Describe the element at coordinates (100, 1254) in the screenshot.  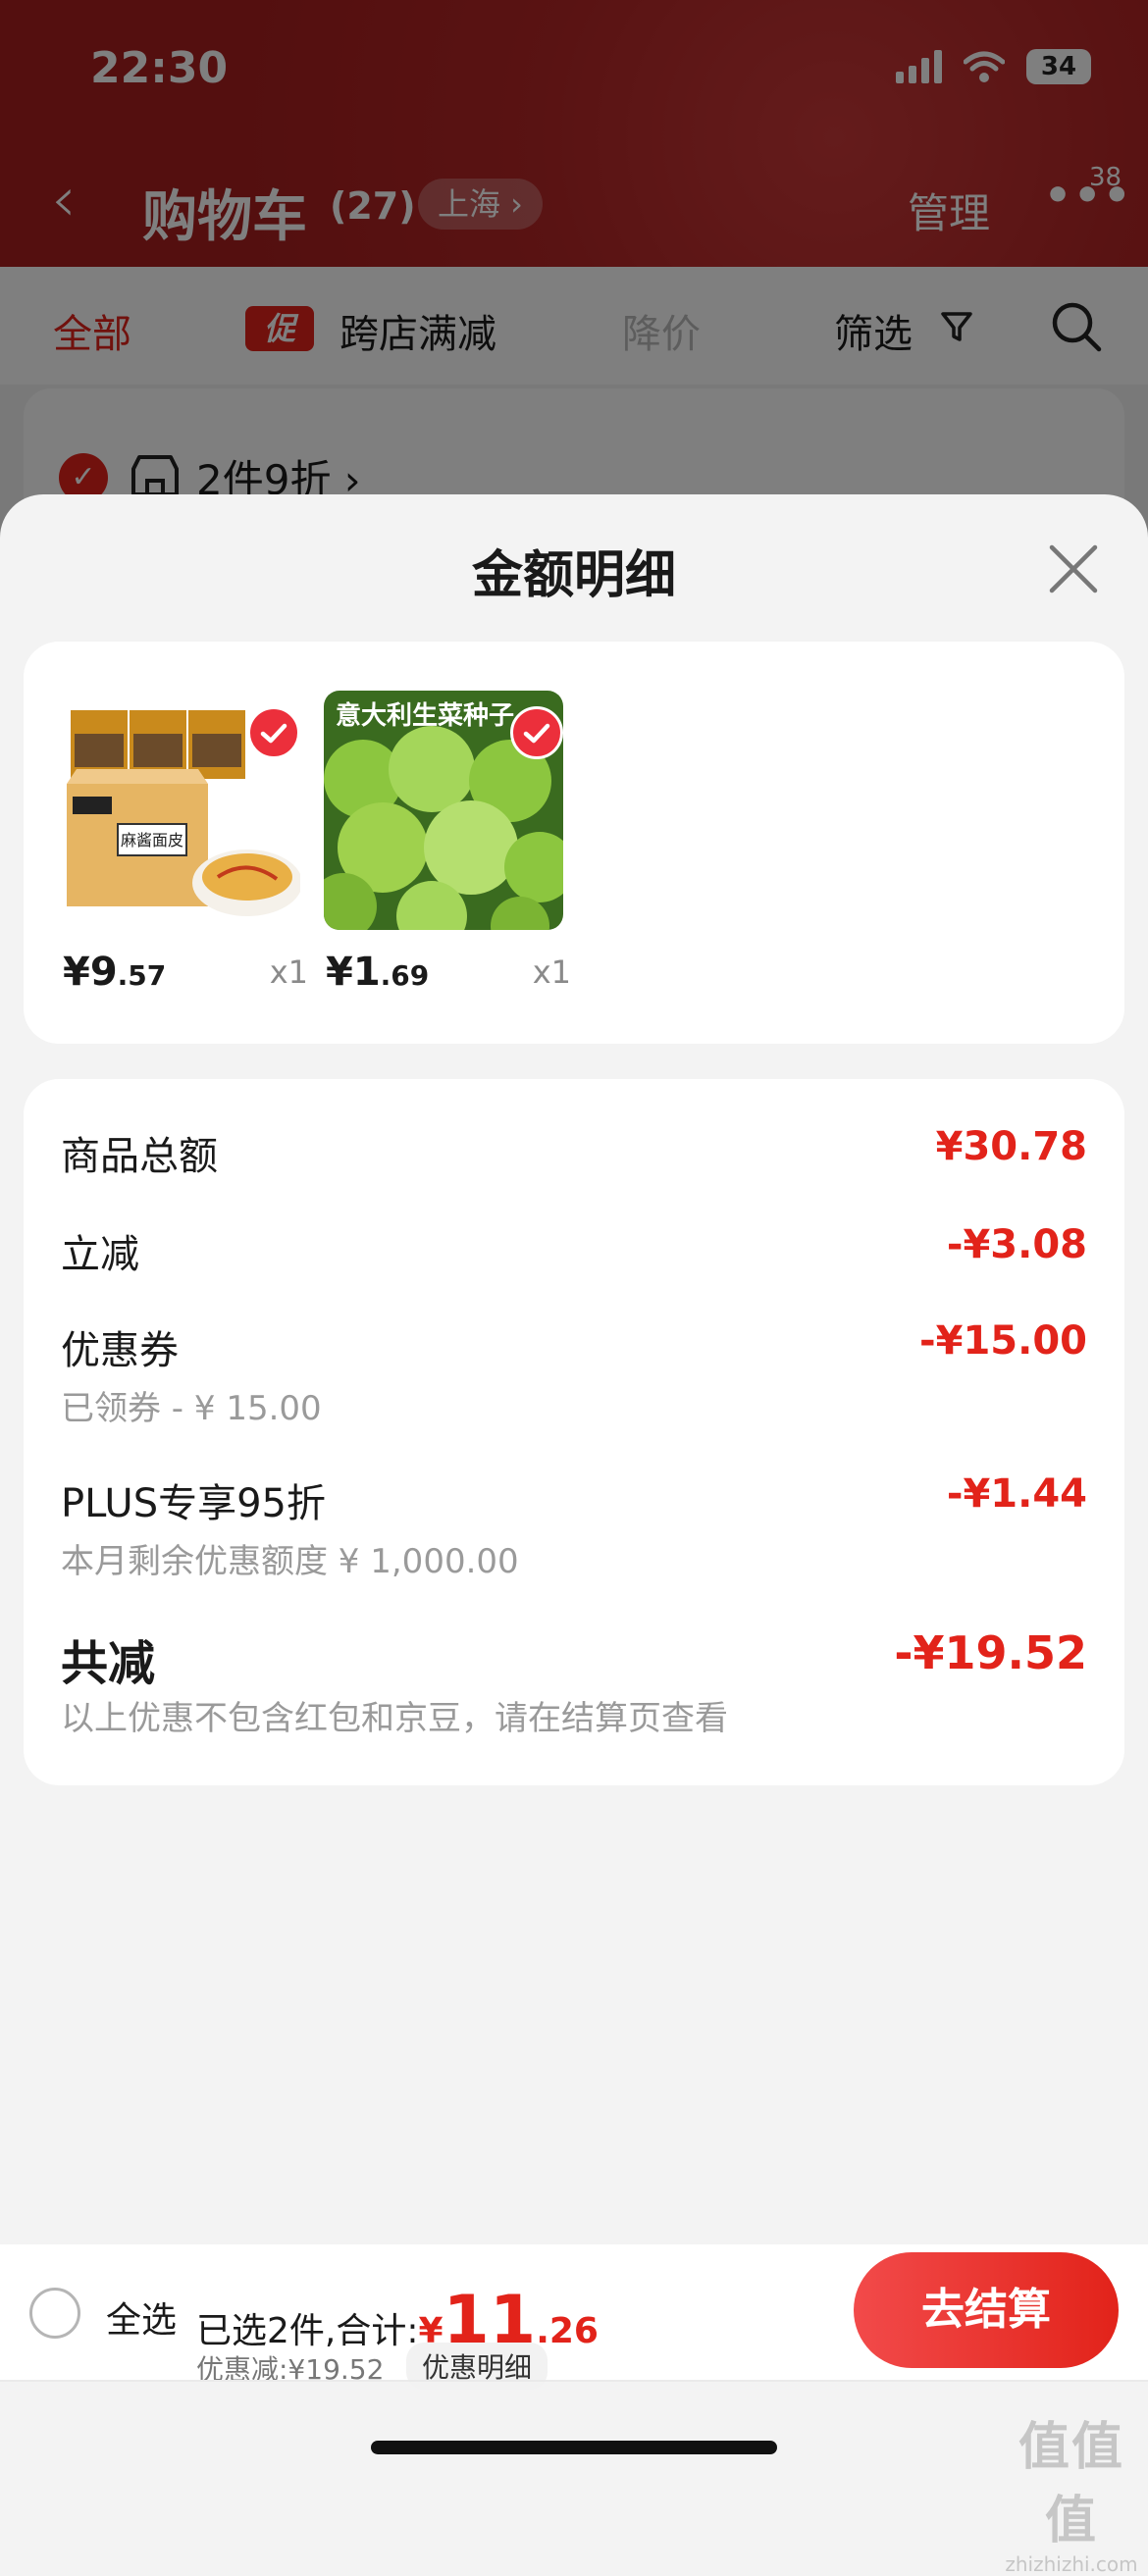
I see `instant-discount-label: 立减` at that location.